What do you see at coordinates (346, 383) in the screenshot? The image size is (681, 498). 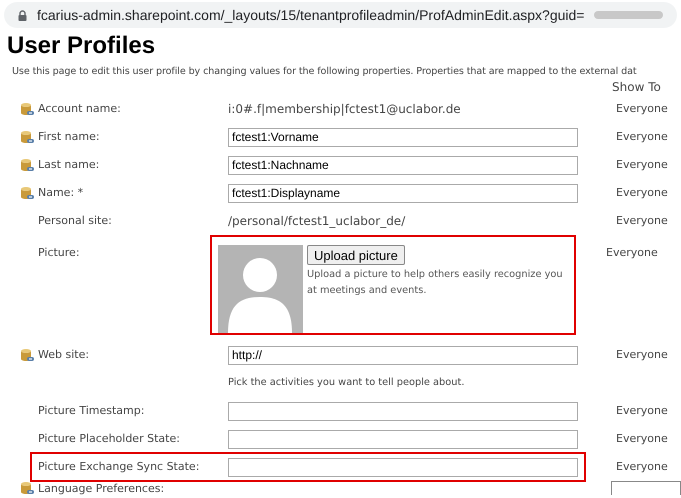 I see `activities-note: Pick the activities you want to tell people about.` at bounding box center [346, 383].